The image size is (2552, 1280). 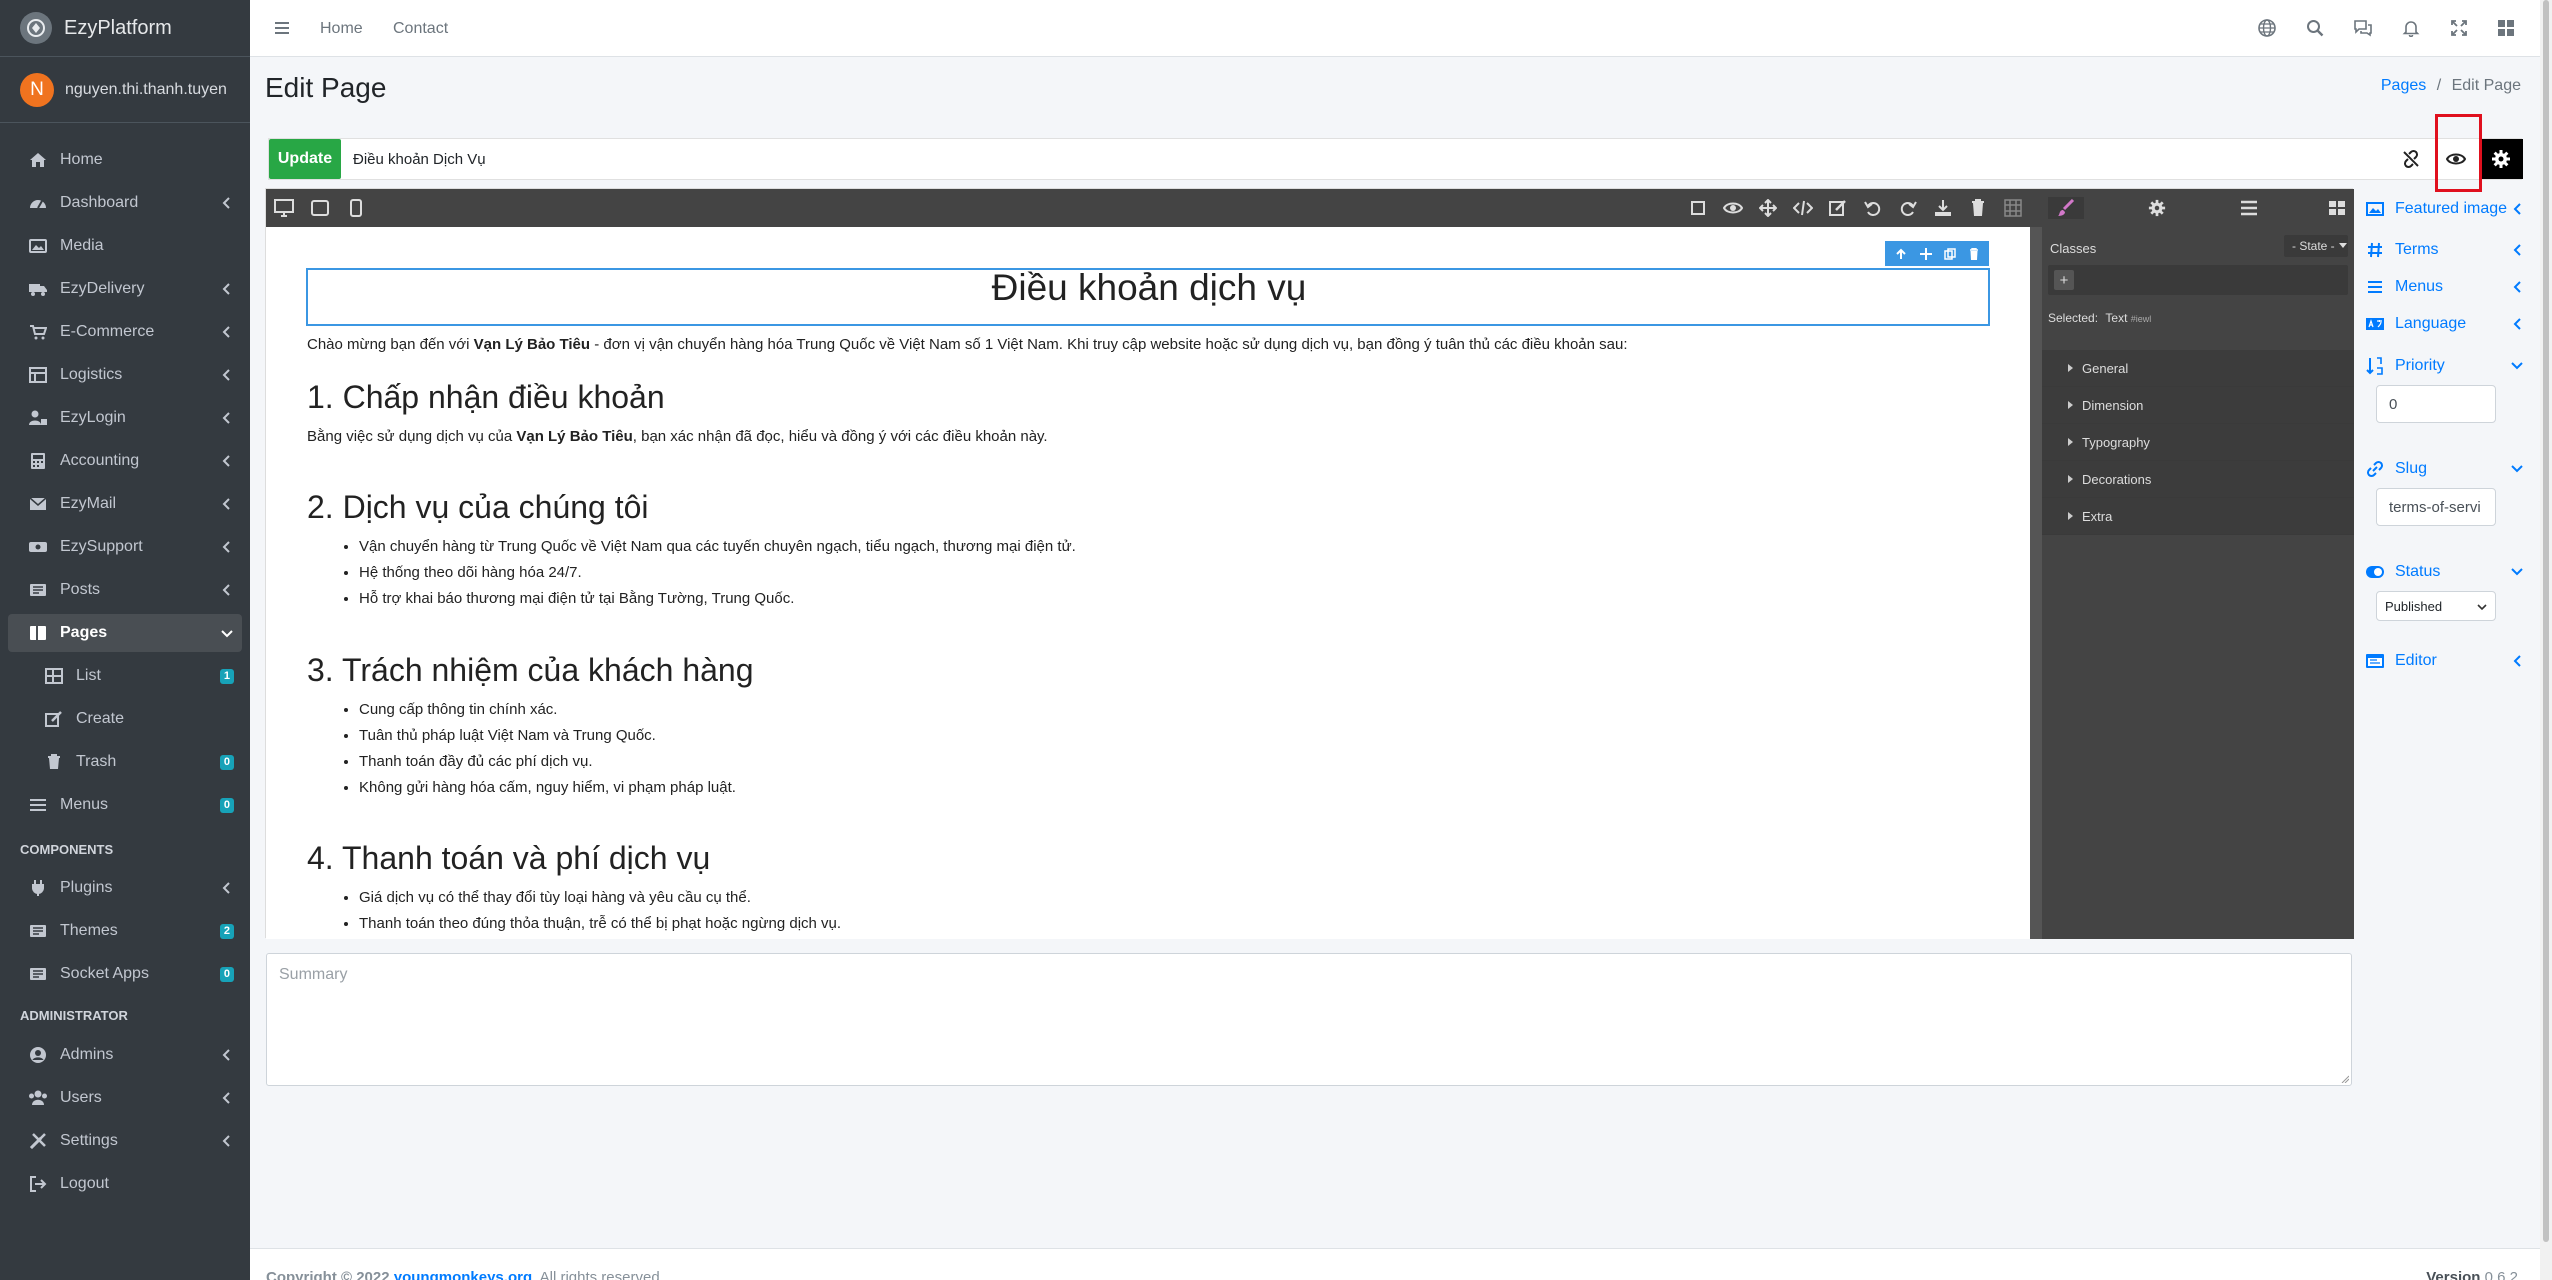 I want to click on clear-trash-icon, so click(x=1978, y=208).